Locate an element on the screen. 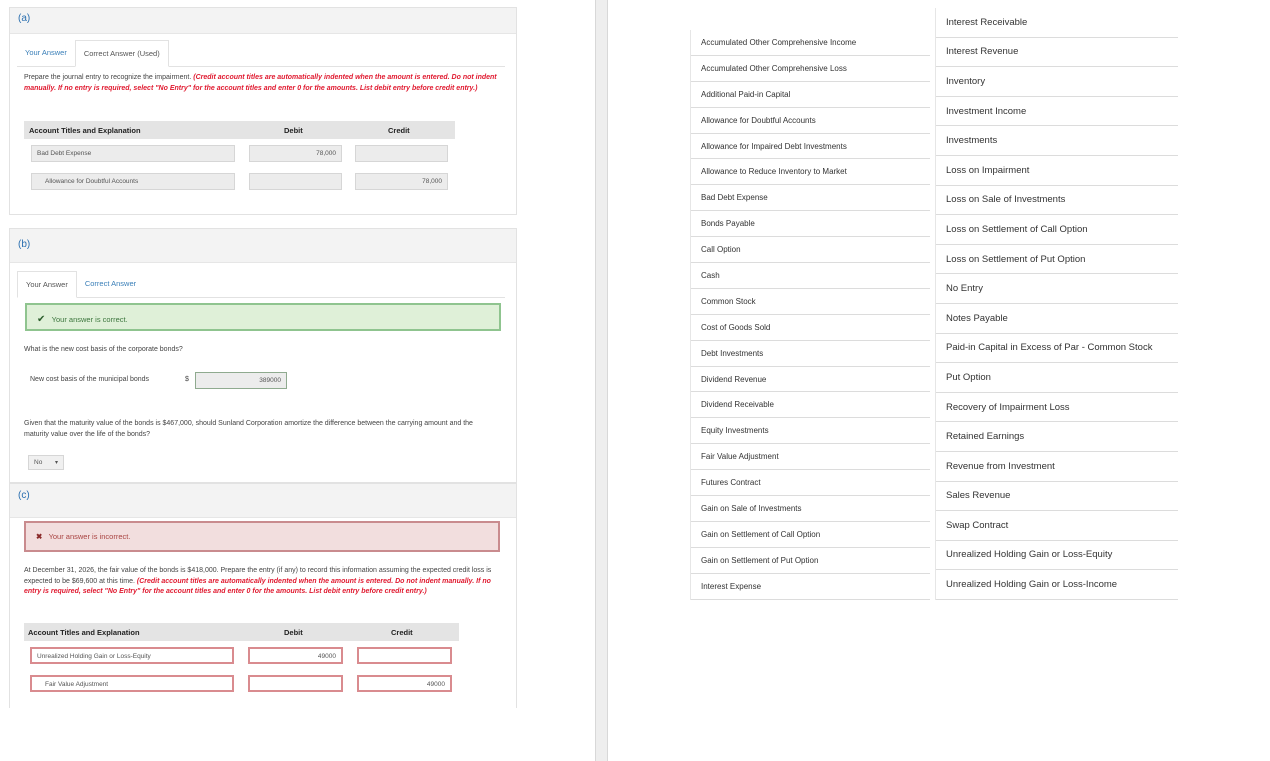 The height and width of the screenshot is (761, 1270). account-option: Additional Paid-in Capital is located at coordinates (810, 95).